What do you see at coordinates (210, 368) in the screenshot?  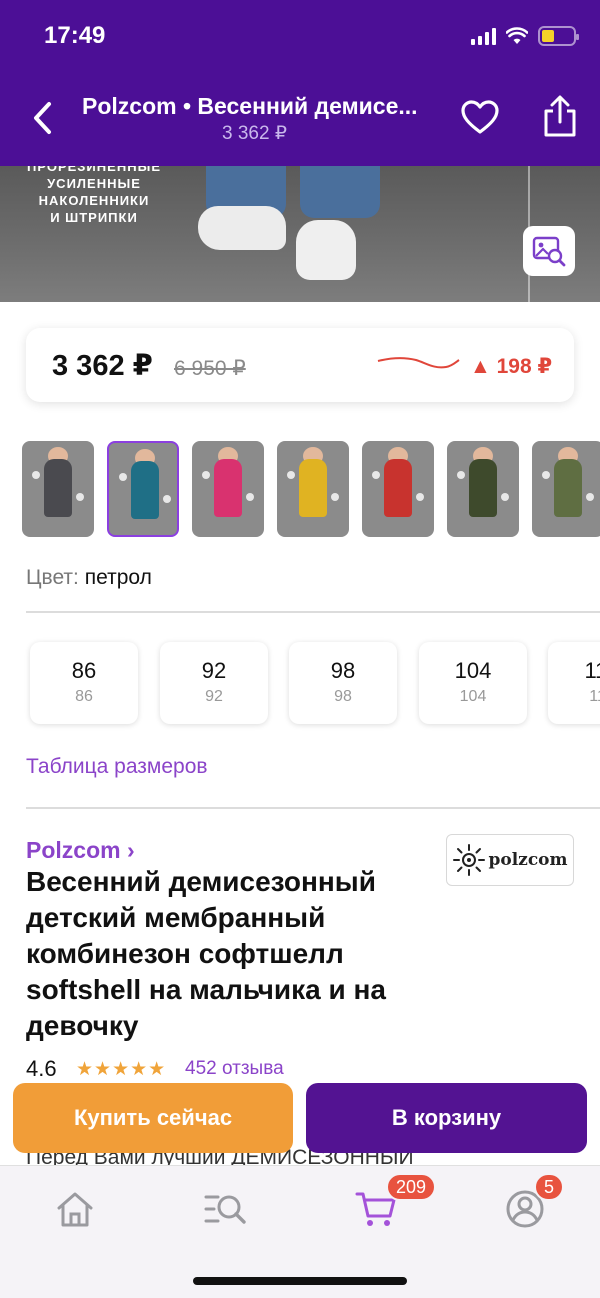 I see `old-price: 6 950 ₽` at bounding box center [210, 368].